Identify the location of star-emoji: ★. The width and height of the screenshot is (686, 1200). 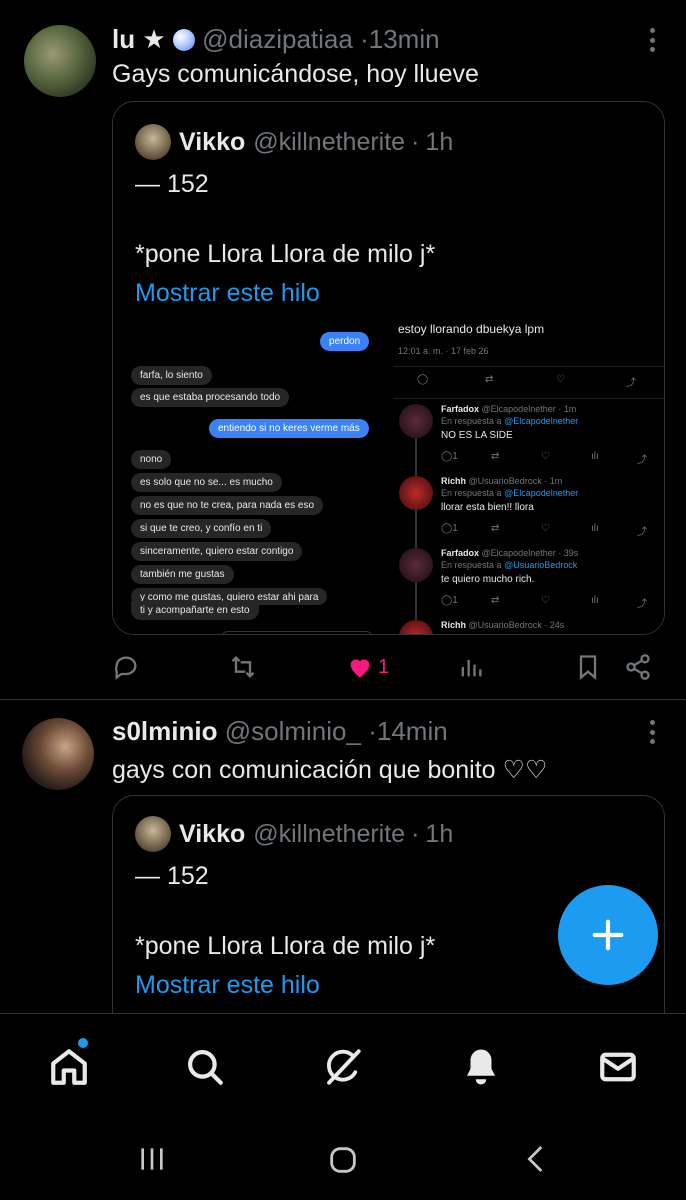
(154, 39).